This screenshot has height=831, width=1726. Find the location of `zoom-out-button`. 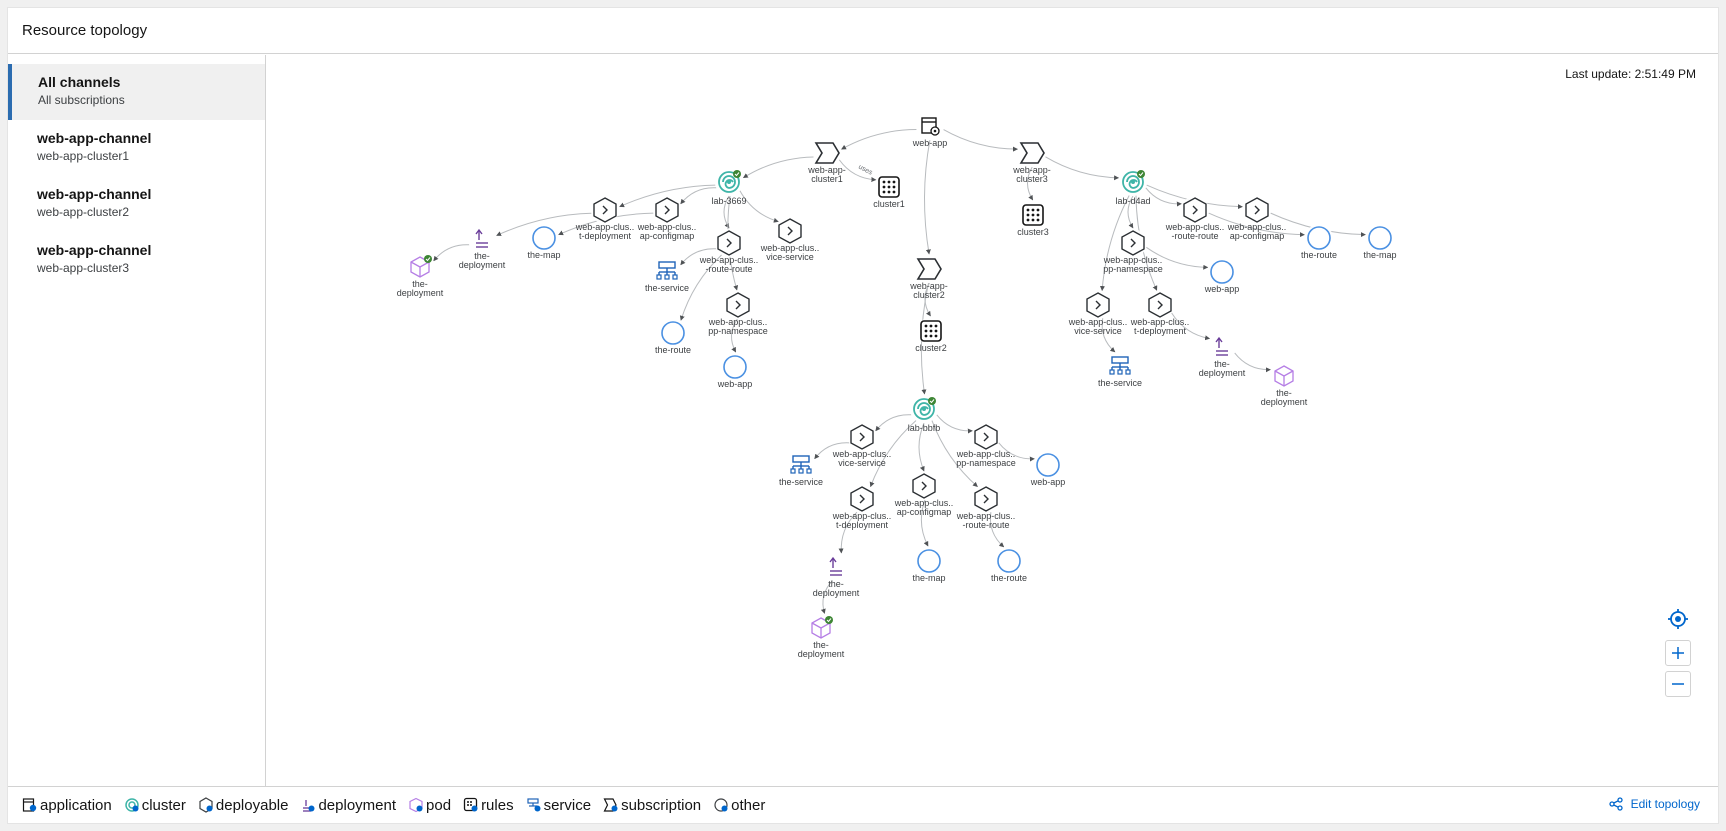

zoom-out-button is located at coordinates (1678, 684).